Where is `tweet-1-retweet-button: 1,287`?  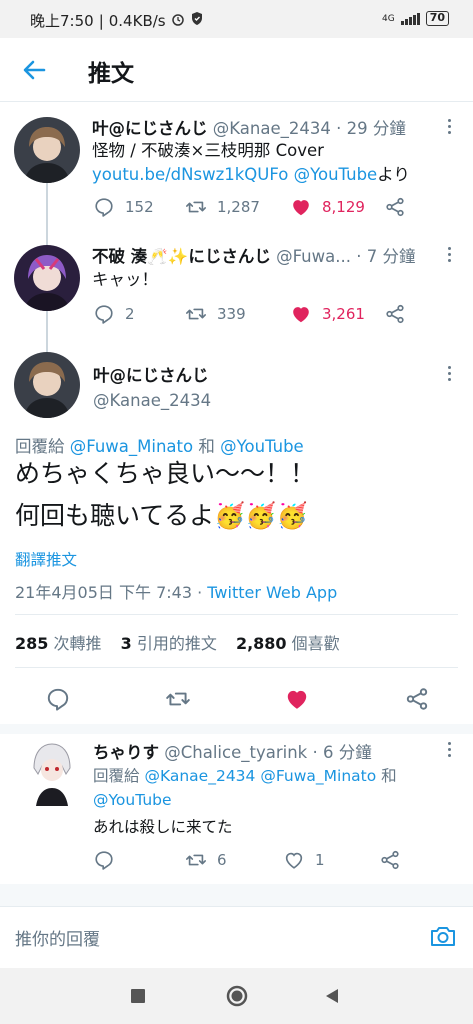
tweet-1-retweet-button: 1,287 is located at coordinates (237, 207).